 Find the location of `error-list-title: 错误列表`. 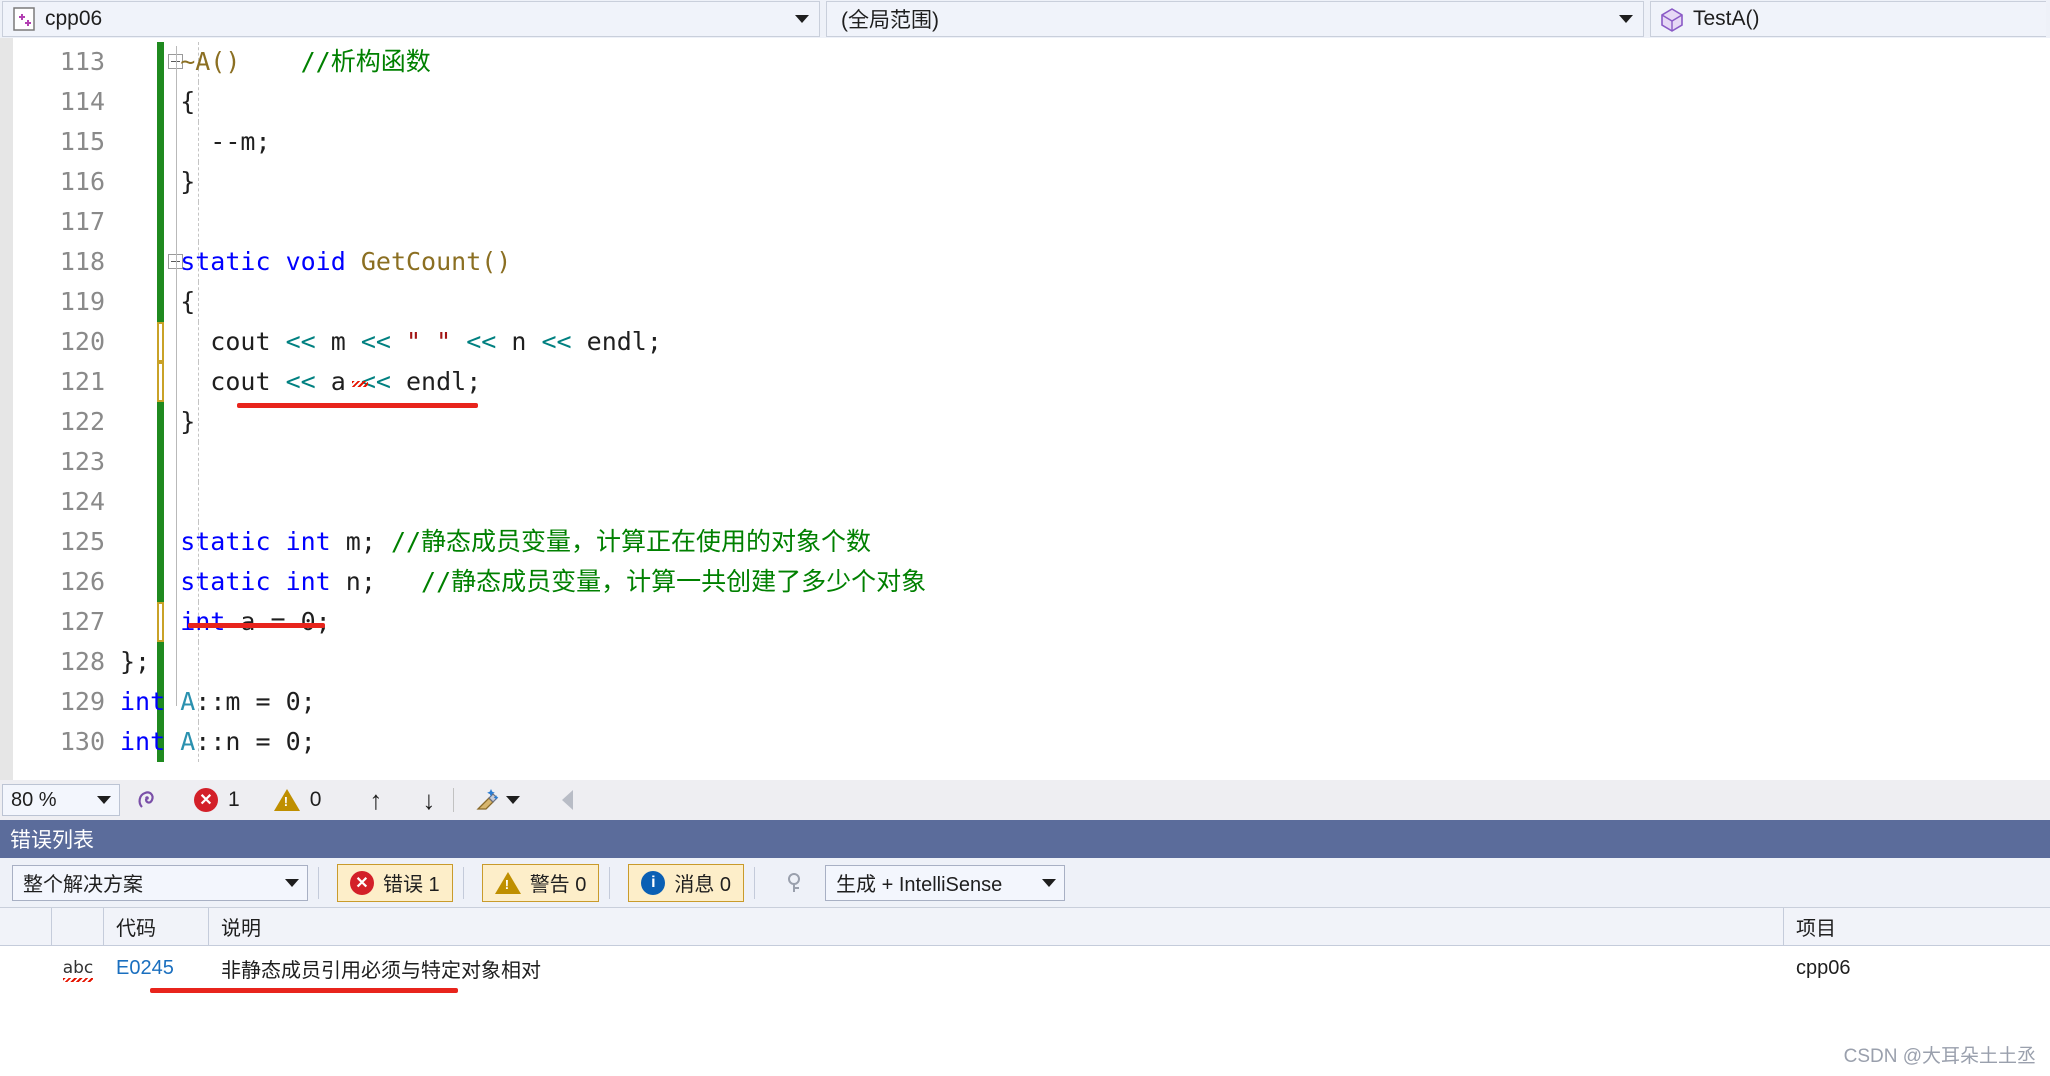

error-list-title: 错误列表 is located at coordinates (52, 840).